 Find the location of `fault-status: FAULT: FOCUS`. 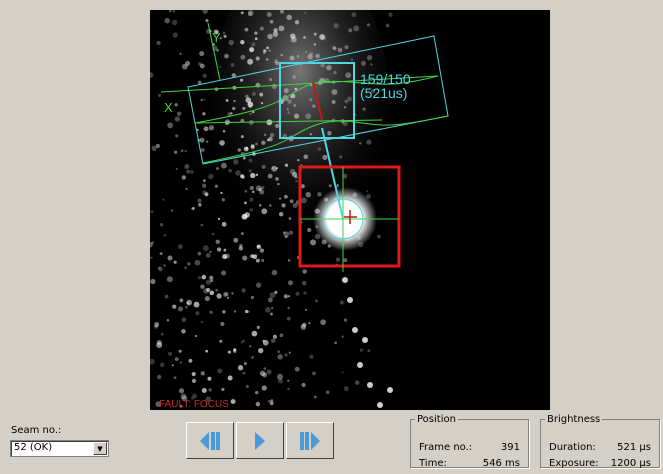

fault-status: FAULT: FOCUS is located at coordinates (194, 404).